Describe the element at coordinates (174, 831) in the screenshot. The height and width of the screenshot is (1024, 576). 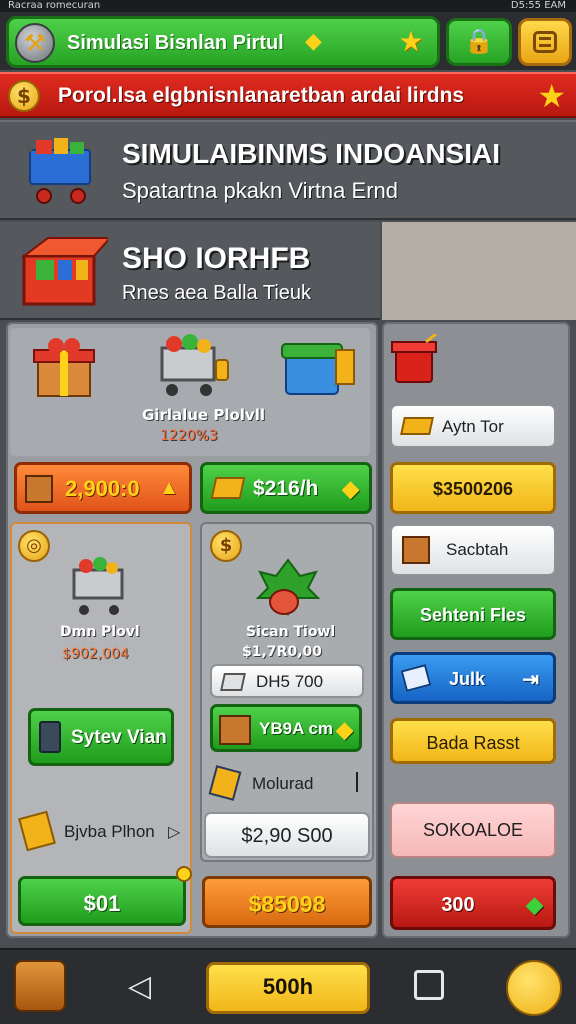
I see `play-icon: ▷` at that location.